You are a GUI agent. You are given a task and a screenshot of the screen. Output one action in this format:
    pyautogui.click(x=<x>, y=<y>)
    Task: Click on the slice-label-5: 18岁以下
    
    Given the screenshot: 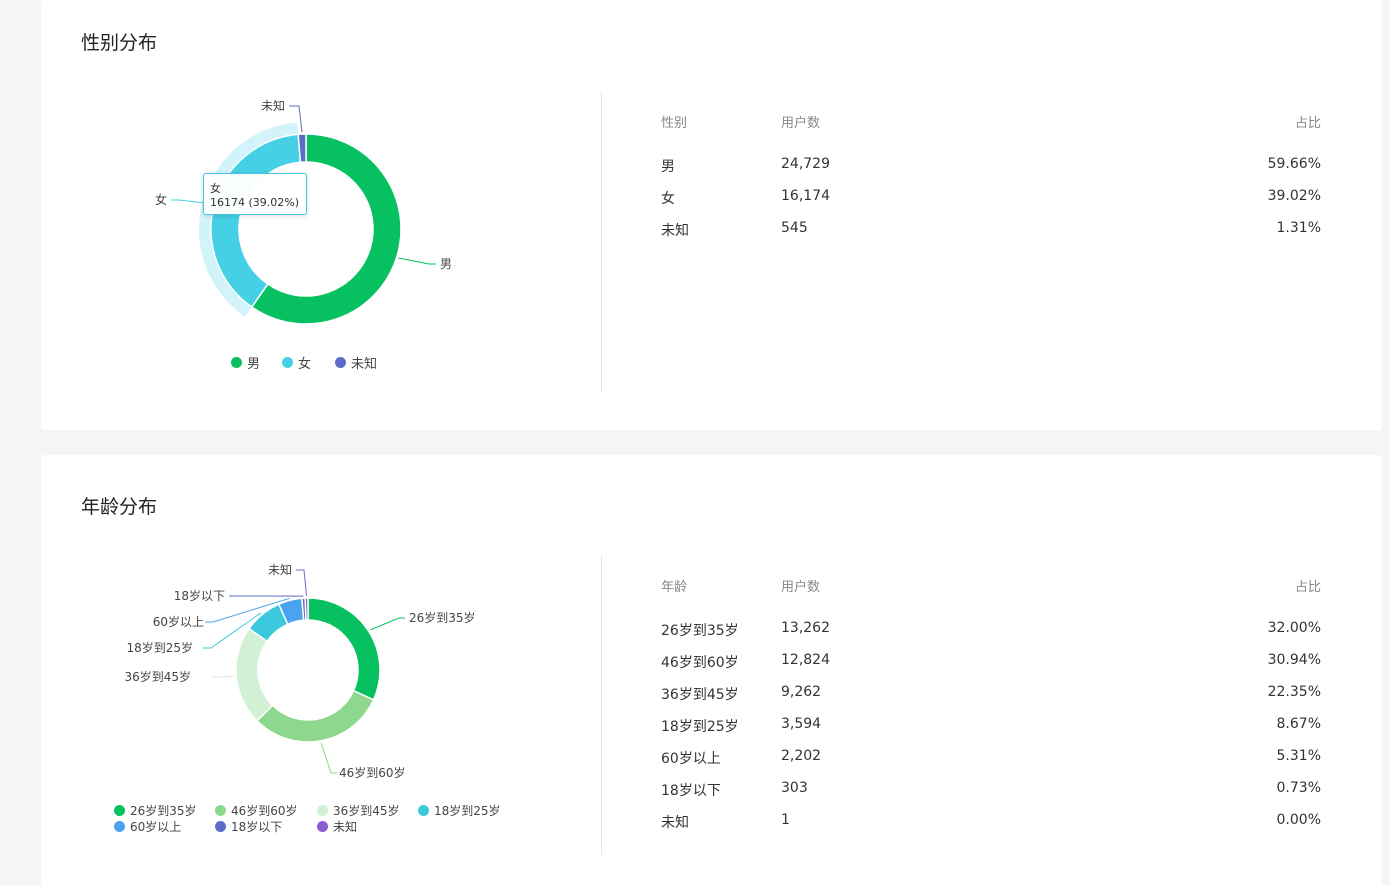 What is the action you would take?
    pyautogui.click(x=199, y=595)
    